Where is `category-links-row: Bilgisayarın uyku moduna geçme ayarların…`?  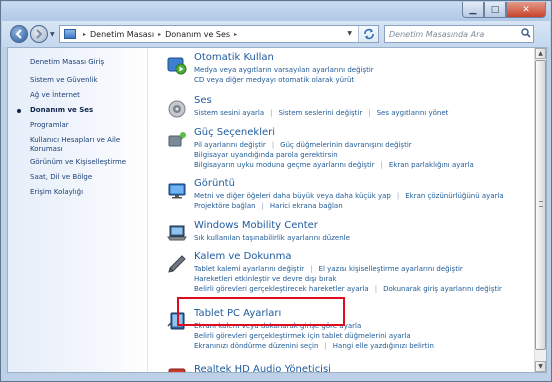 category-links-row: Bilgisayarın uyku moduna geçme ayarların… is located at coordinates (334, 165).